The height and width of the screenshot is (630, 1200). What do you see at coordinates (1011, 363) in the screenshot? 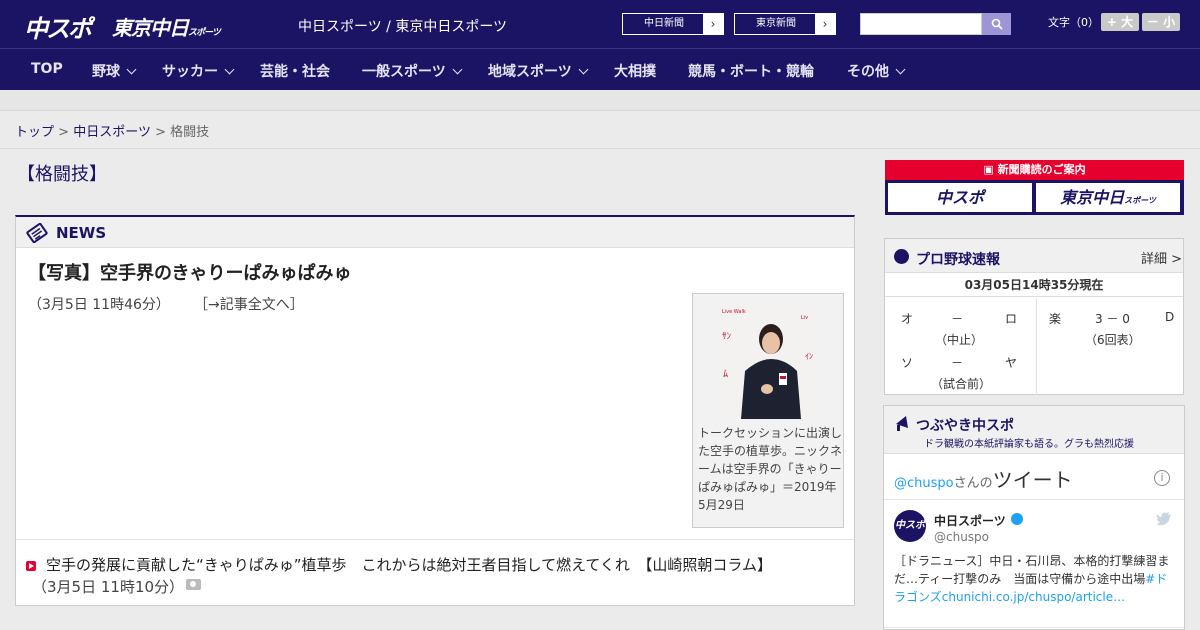
I see `team-away: ヤ` at bounding box center [1011, 363].